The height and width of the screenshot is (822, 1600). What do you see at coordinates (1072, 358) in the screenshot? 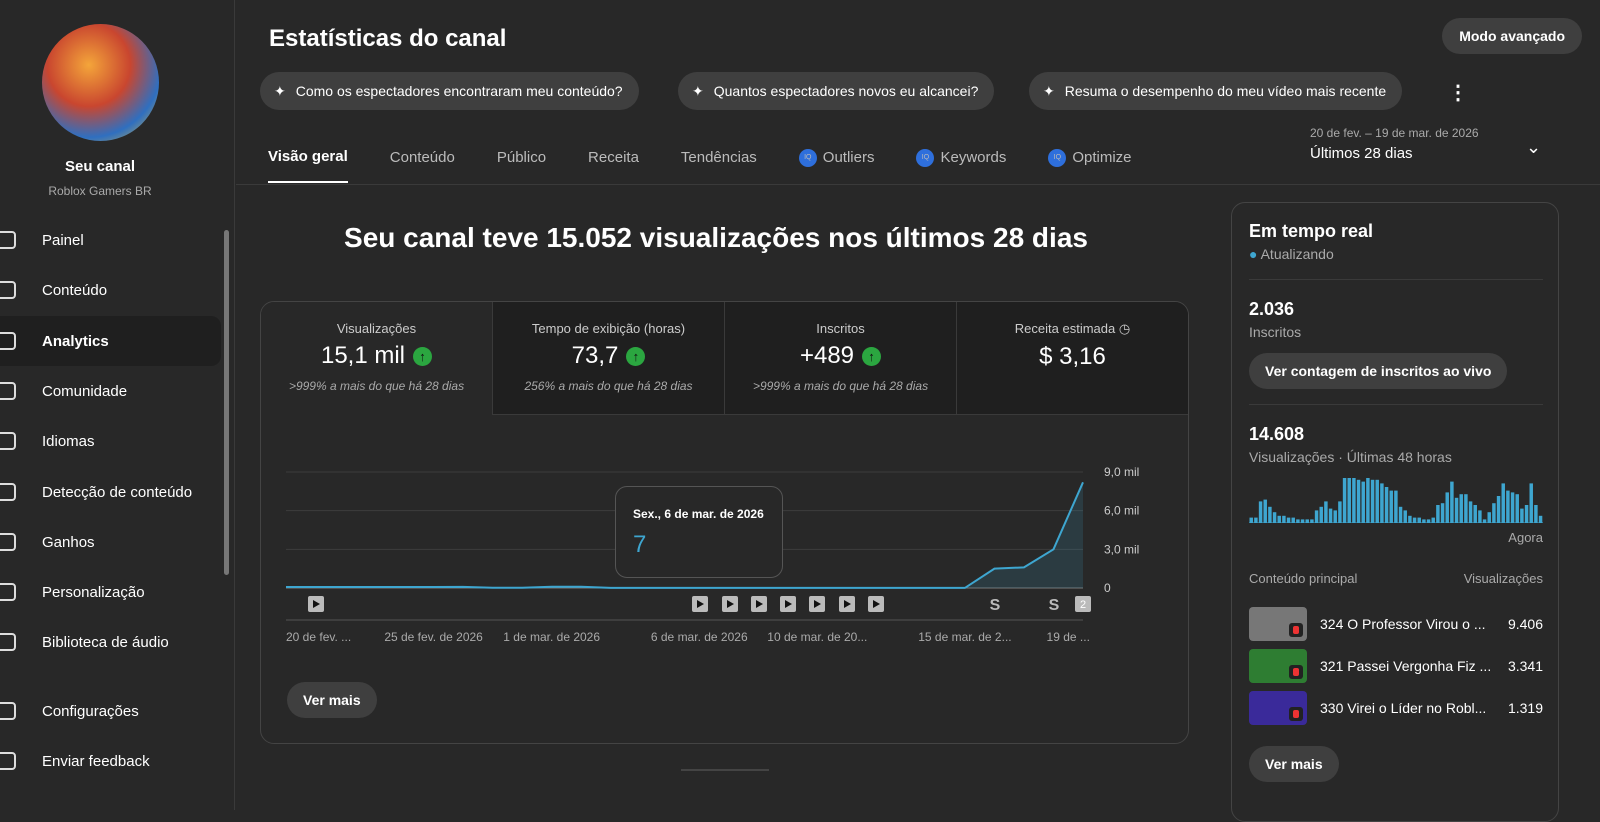
I see `metric-revenue: Receita estimada ◷$ 3,16` at bounding box center [1072, 358].